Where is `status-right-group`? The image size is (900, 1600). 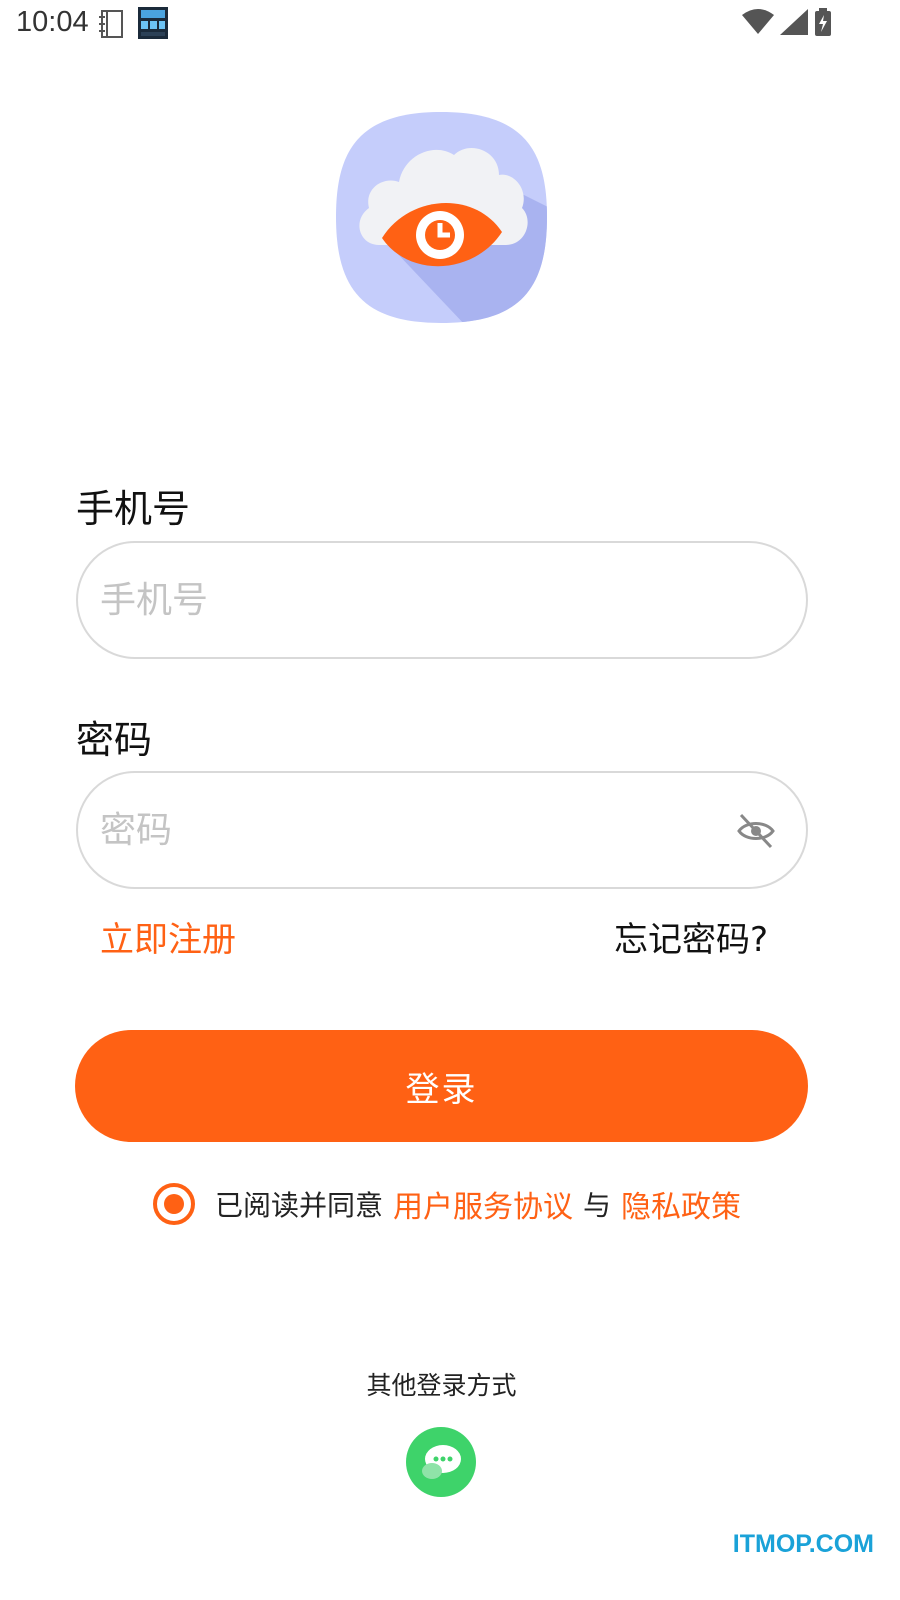
status-right-group is located at coordinates (787, 24).